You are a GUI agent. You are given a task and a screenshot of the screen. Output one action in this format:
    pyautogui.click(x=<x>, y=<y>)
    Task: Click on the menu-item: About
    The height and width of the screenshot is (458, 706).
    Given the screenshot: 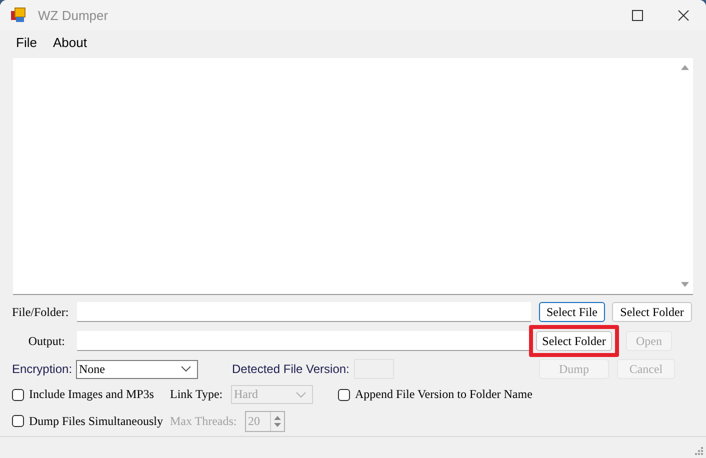 What is the action you would take?
    pyautogui.click(x=69, y=42)
    